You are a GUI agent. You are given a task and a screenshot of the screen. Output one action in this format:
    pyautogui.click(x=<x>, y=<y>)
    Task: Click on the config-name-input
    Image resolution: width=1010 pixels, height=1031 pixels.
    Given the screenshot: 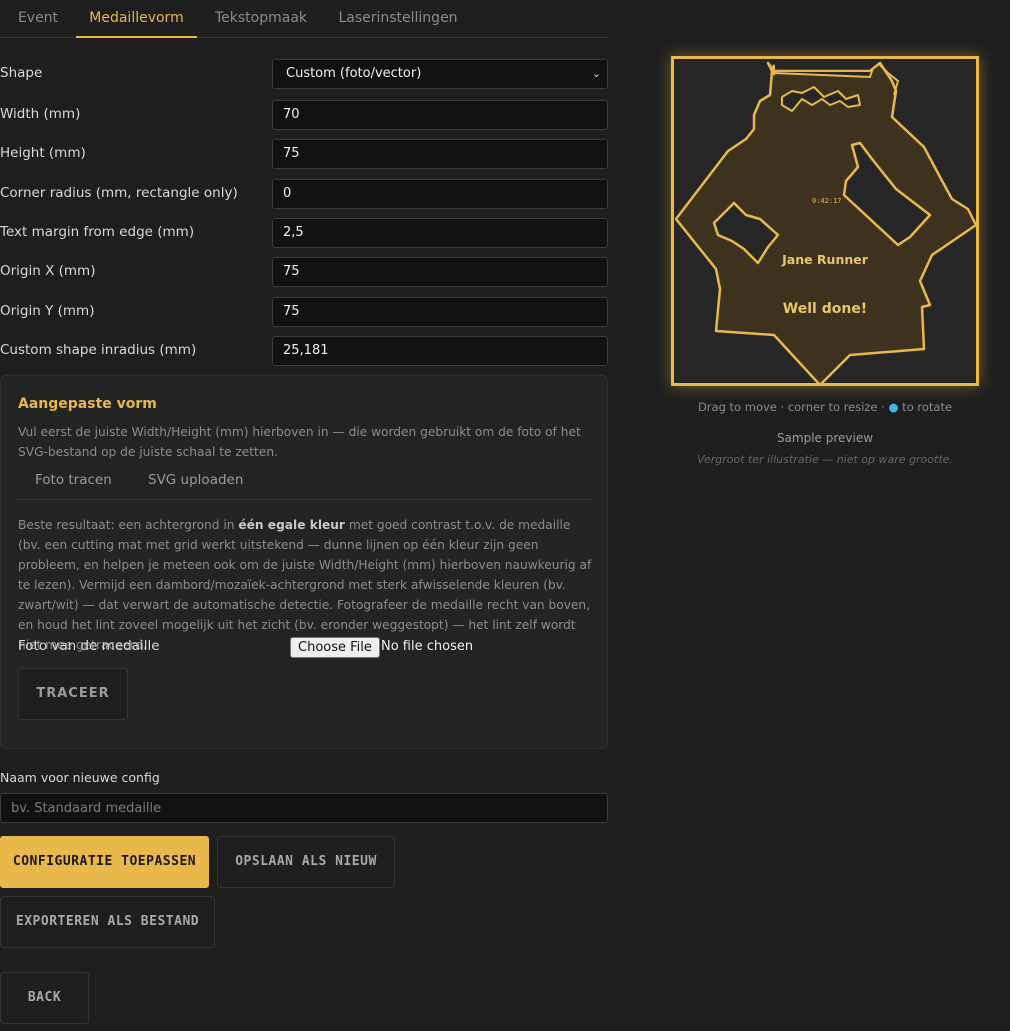 What is the action you would take?
    pyautogui.click(x=304, y=808)
    